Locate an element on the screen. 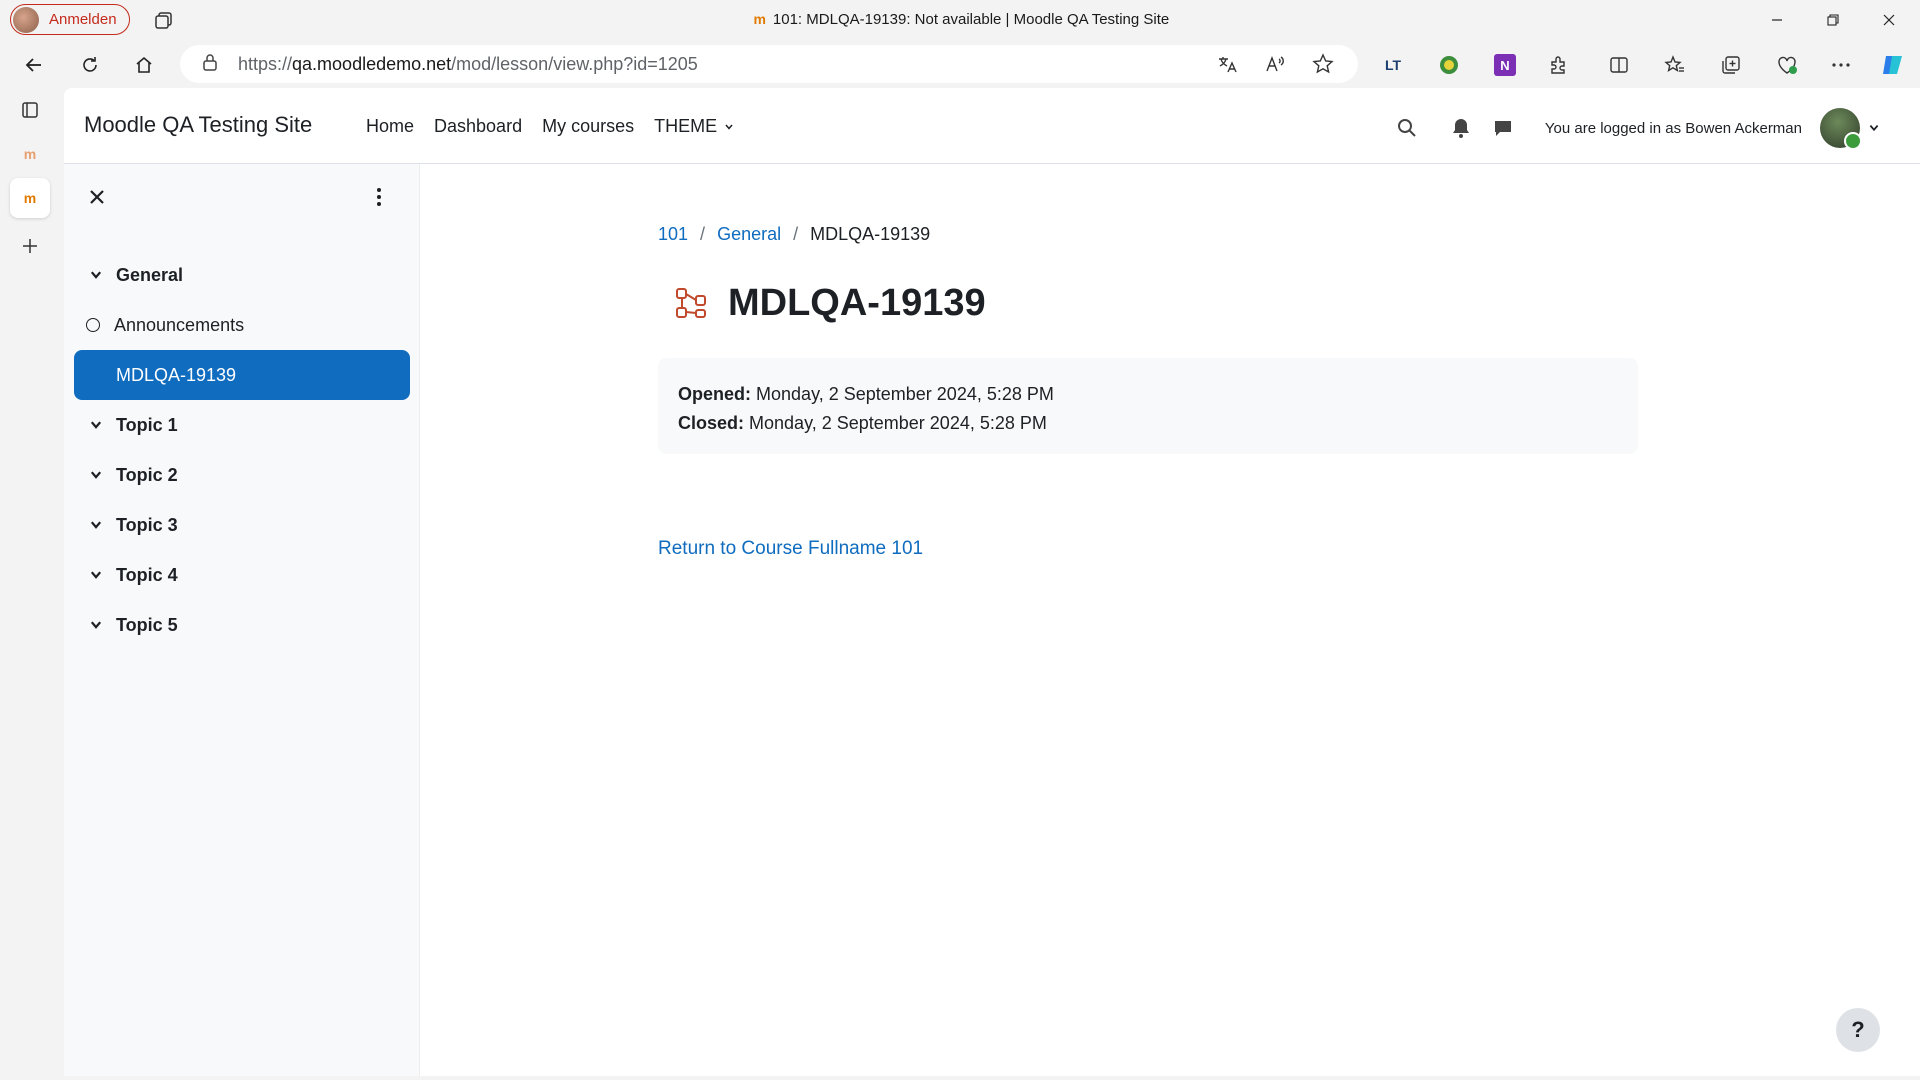  breadcrumb-course: 101 is located at coordinates (673, 234).